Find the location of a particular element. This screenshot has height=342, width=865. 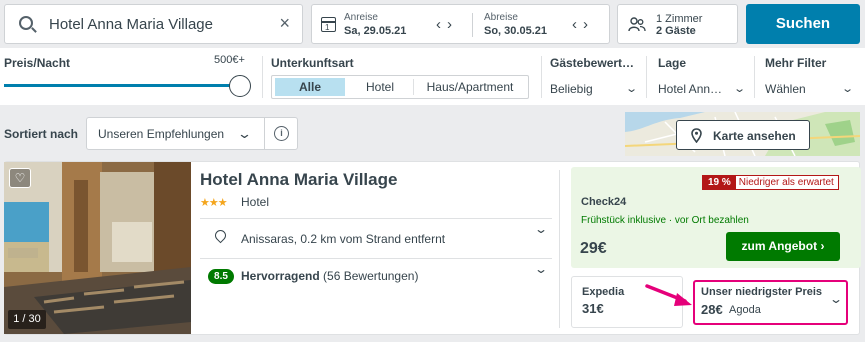

search-input: Hotel Anna Maria Village × is located at coordinates (153, 24).